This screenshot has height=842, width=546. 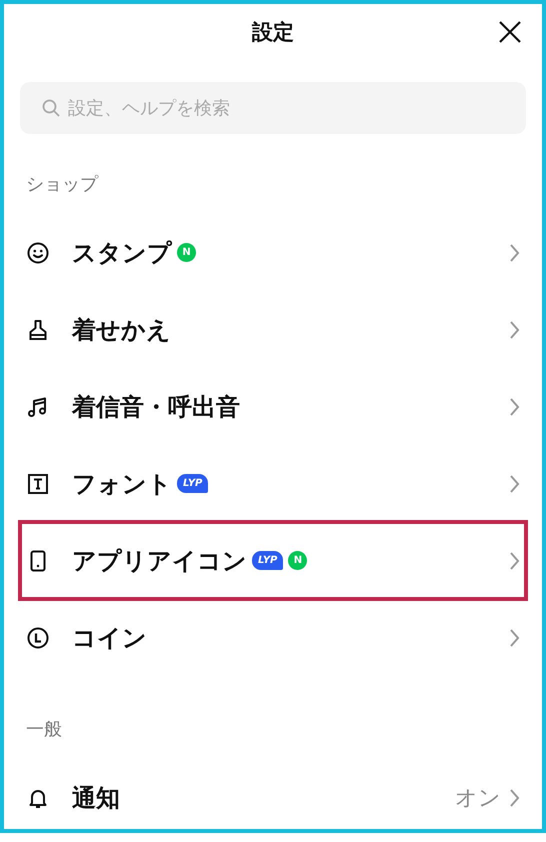 I want to click on coin-icon, so click(x=38, y=638).